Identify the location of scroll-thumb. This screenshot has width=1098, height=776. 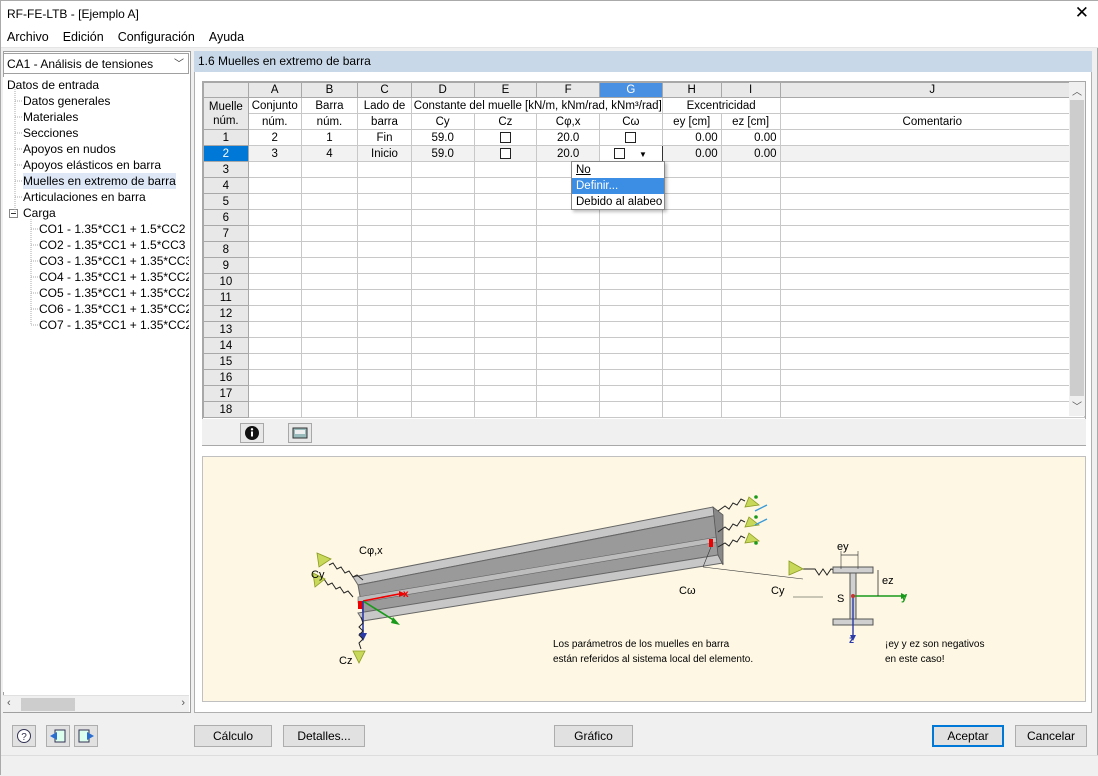
(1077, 248).